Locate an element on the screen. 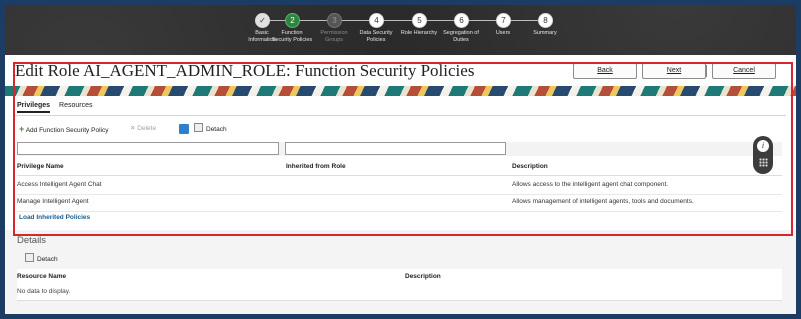 The image size is (801, 319). grid-menu-icon is located at coordinates (763, 162).